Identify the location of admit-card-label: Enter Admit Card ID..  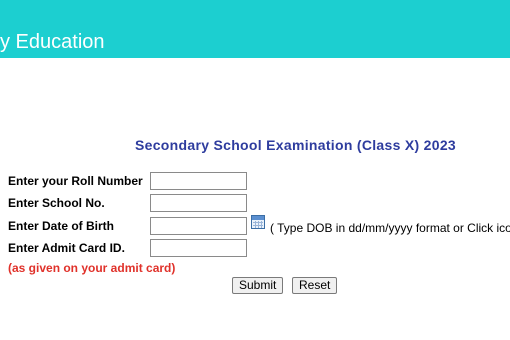
(66, 248).